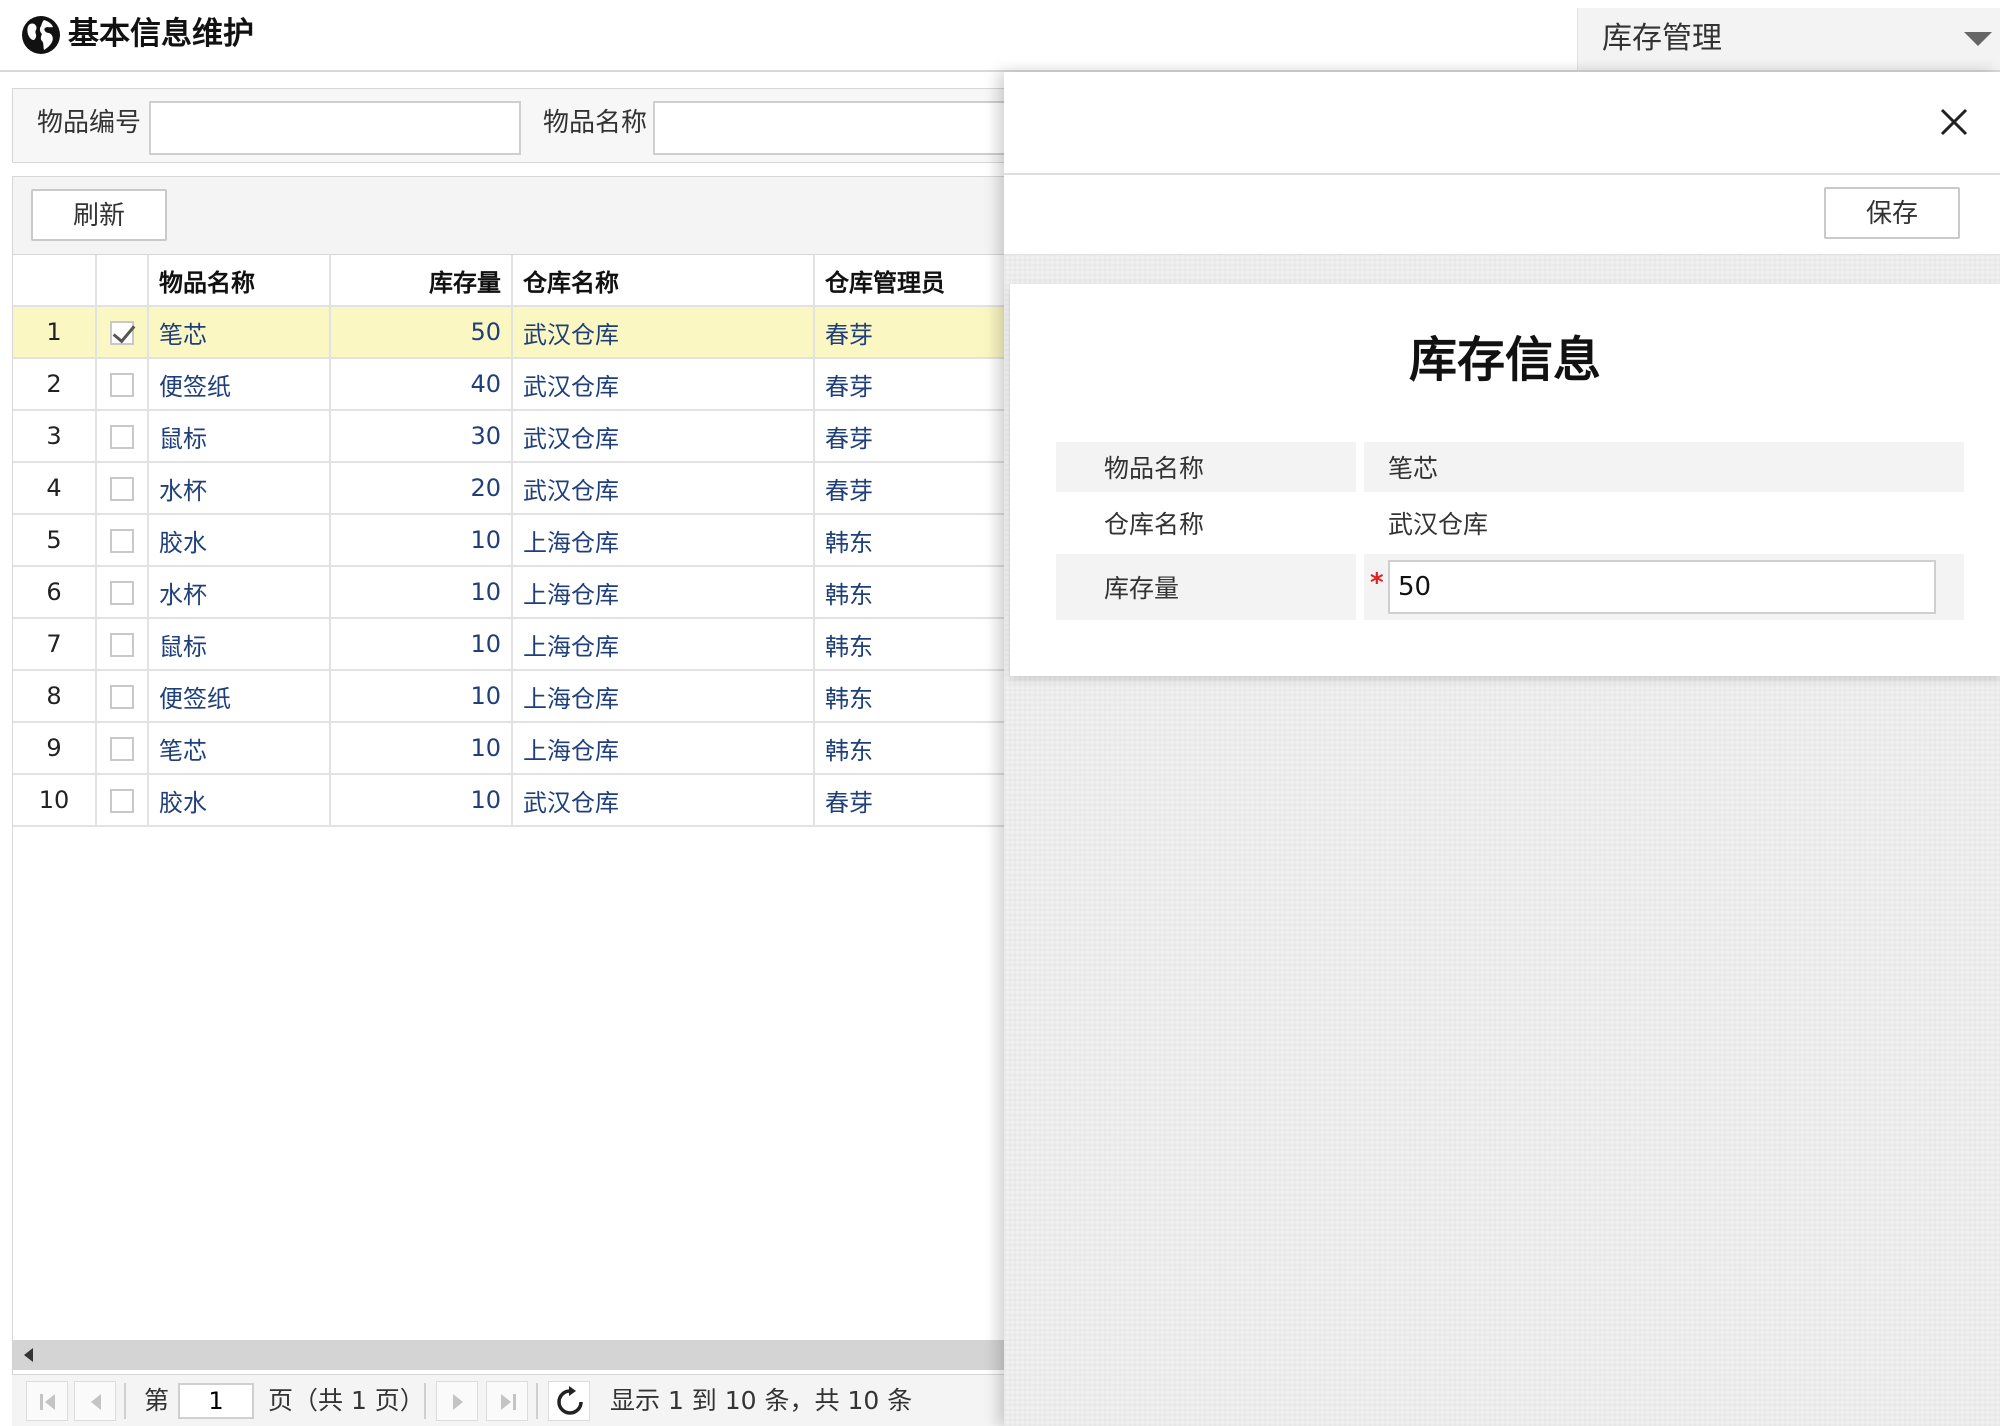 Image resolution: width=2000 pixels, height=1426 pixels. I want to click on table-row: 3 鼠标 30 武汉仓库 春芽, so click(513, 436).